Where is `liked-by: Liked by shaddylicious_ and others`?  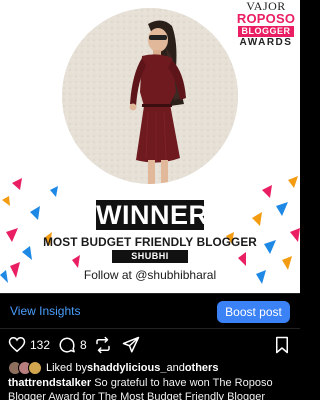 liked-by: Liked by shaddylicious_ and others is located at coordinates (113, 368).